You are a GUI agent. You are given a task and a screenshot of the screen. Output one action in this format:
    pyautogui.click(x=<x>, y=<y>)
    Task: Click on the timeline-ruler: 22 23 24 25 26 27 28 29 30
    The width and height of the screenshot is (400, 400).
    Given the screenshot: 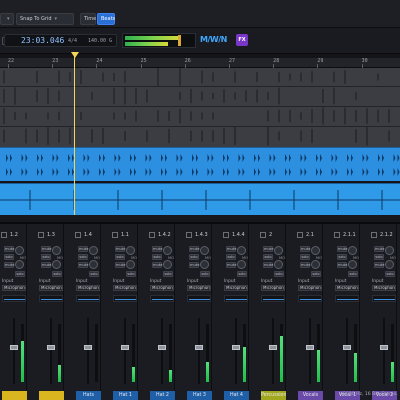 What is the action you would take?
    pyautogui.click(x=200, y=63)
    